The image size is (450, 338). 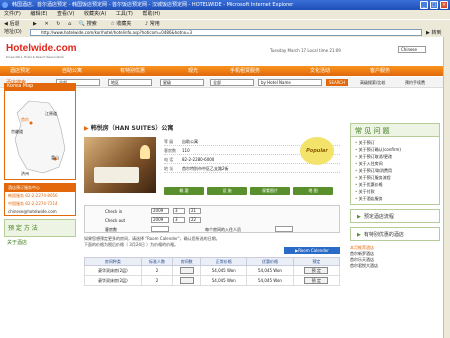 What do you see at coordinates (40, 135) in the screenshot?
I see `korea-map: 首尔 京畿道 江原道 釜山 济州` at bounding box center [40, 135].